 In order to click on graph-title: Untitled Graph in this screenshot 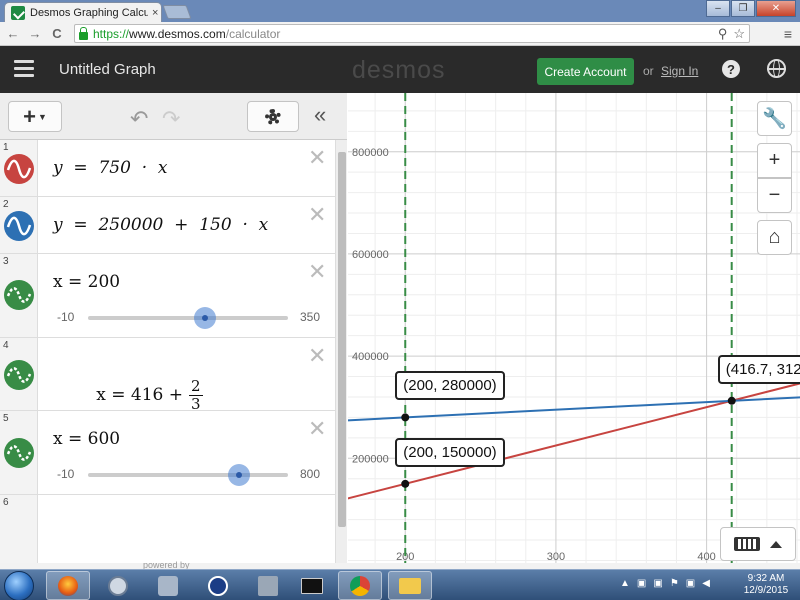, I will do `click(107, 69)`.